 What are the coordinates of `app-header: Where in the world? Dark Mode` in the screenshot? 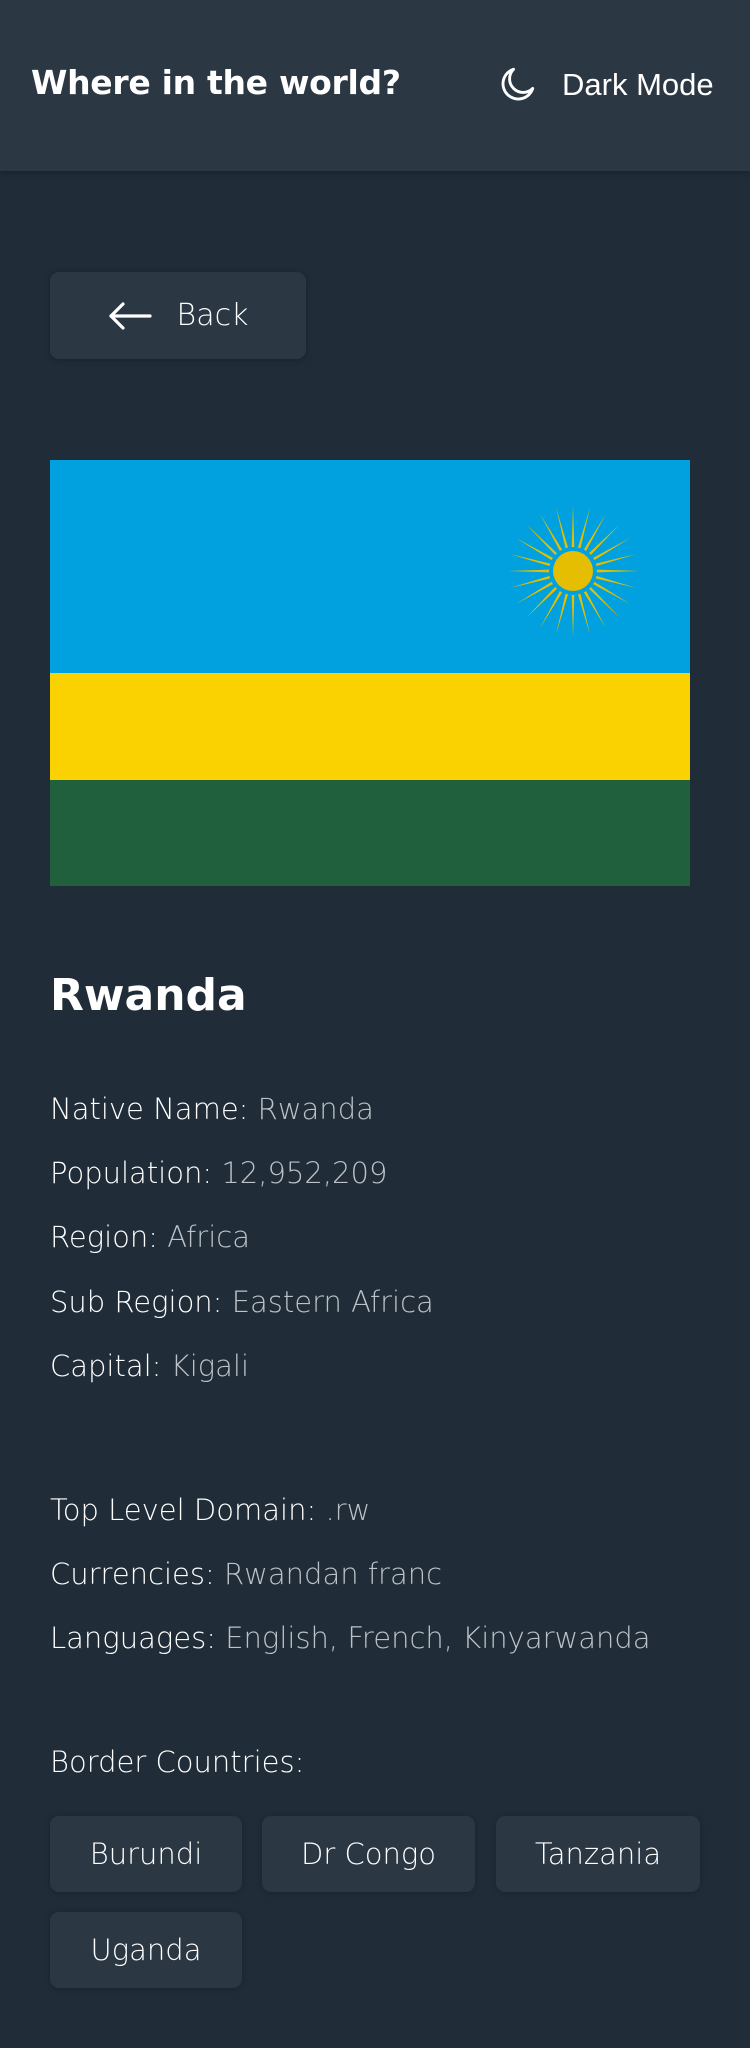 It's located at (375, 85).